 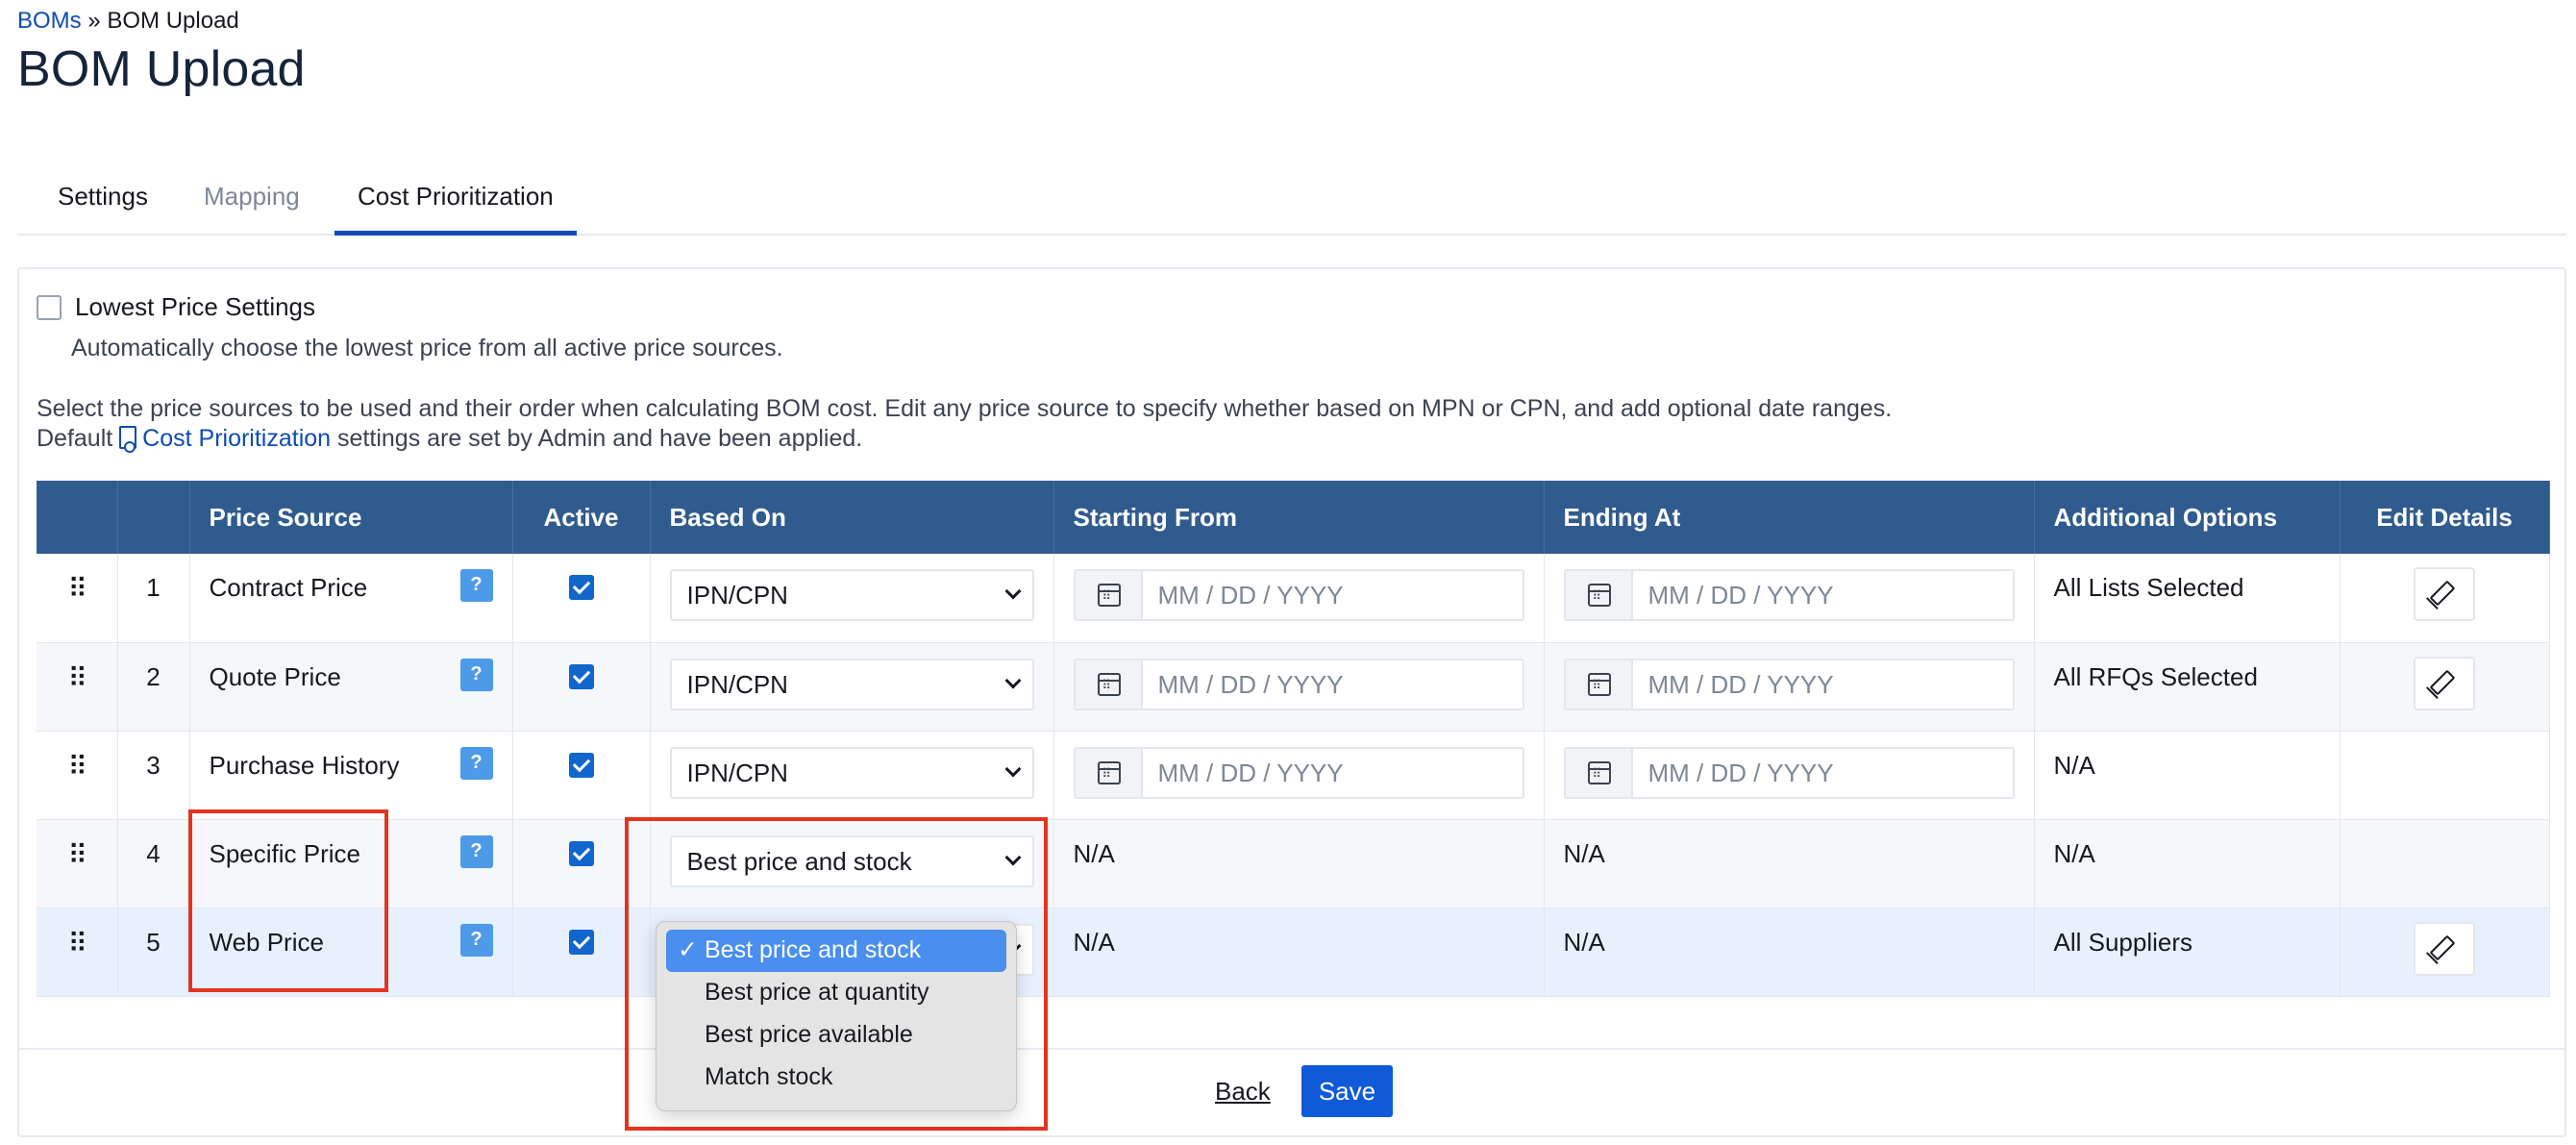 What do you see at coordinates (2188, 952) in the screenshot?
I see `additional-options-cell: All Suppliers` at bounding box center [2188, 952].